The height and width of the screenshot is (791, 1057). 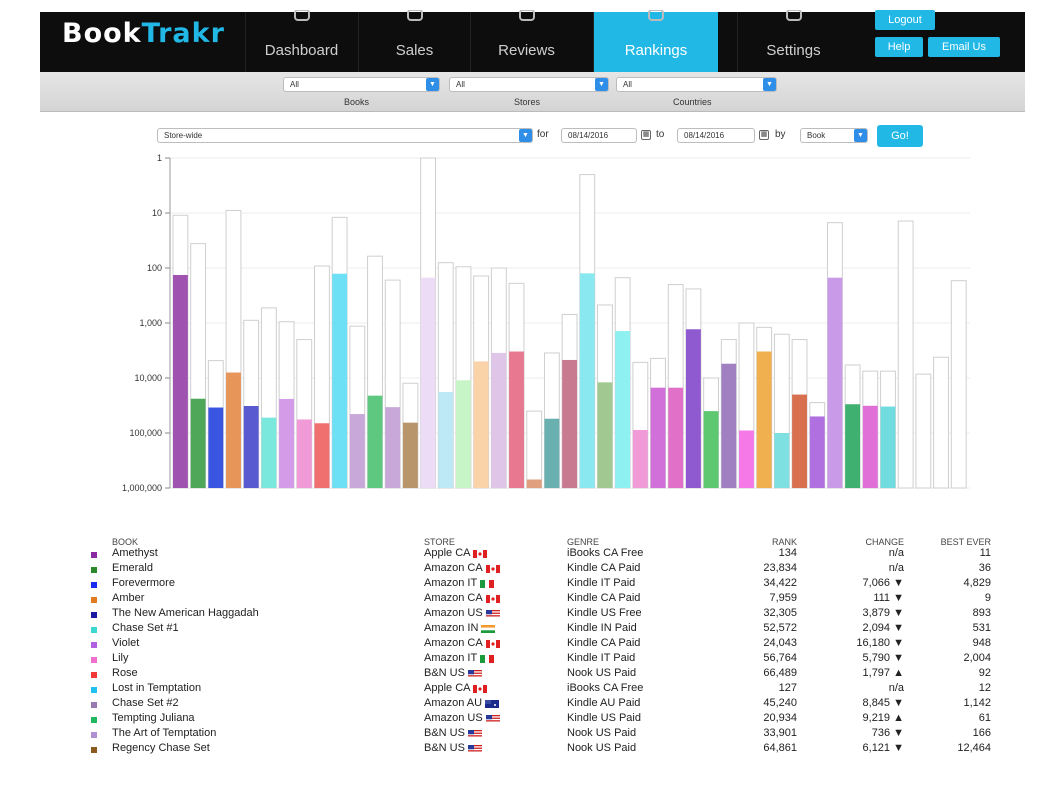 What do you see at coordinates (345, 135) in the screenshot?
I see `scope-select: Store-wide ▼` at bounding box center [345, 135].